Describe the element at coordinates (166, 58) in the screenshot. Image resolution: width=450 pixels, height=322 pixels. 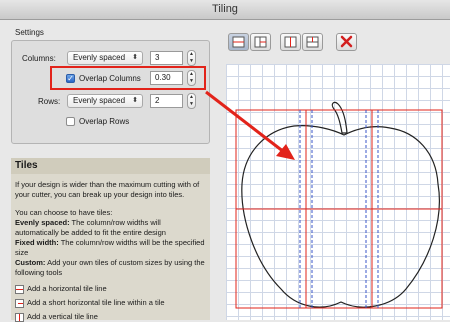
I see `columns-count-input: 3` at that location.